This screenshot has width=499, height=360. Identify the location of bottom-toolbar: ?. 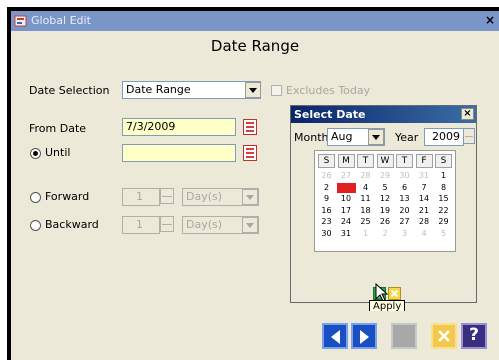
(255, 335).